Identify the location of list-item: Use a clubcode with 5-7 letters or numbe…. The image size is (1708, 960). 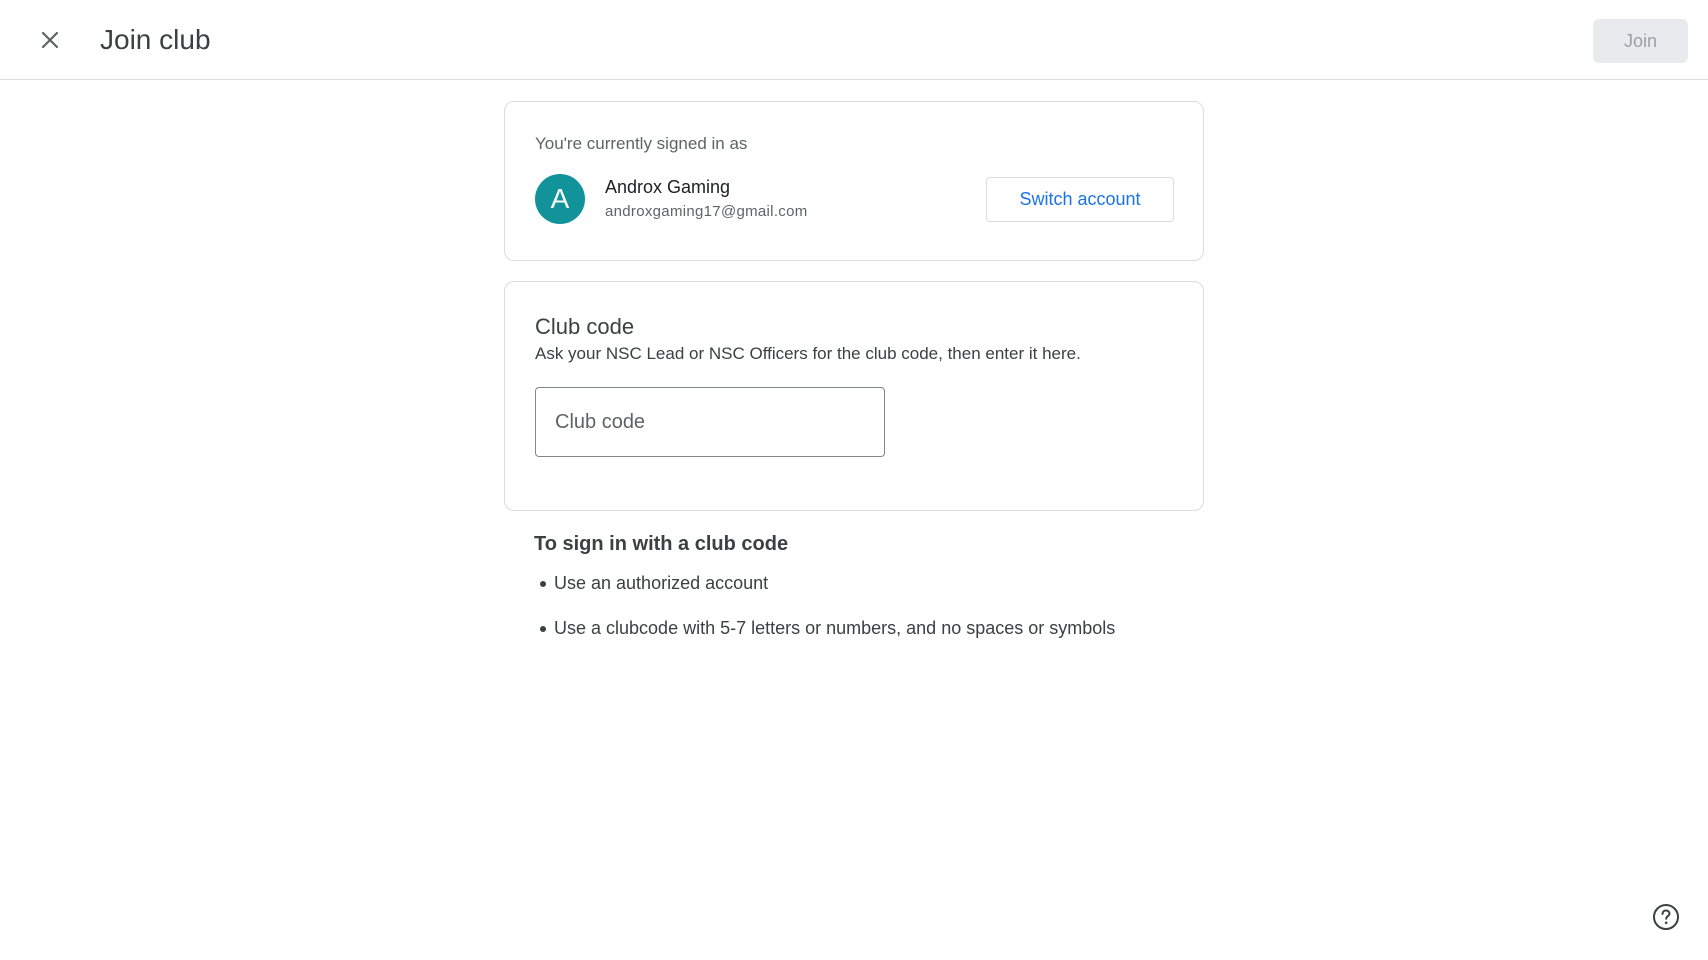
(854, 628).